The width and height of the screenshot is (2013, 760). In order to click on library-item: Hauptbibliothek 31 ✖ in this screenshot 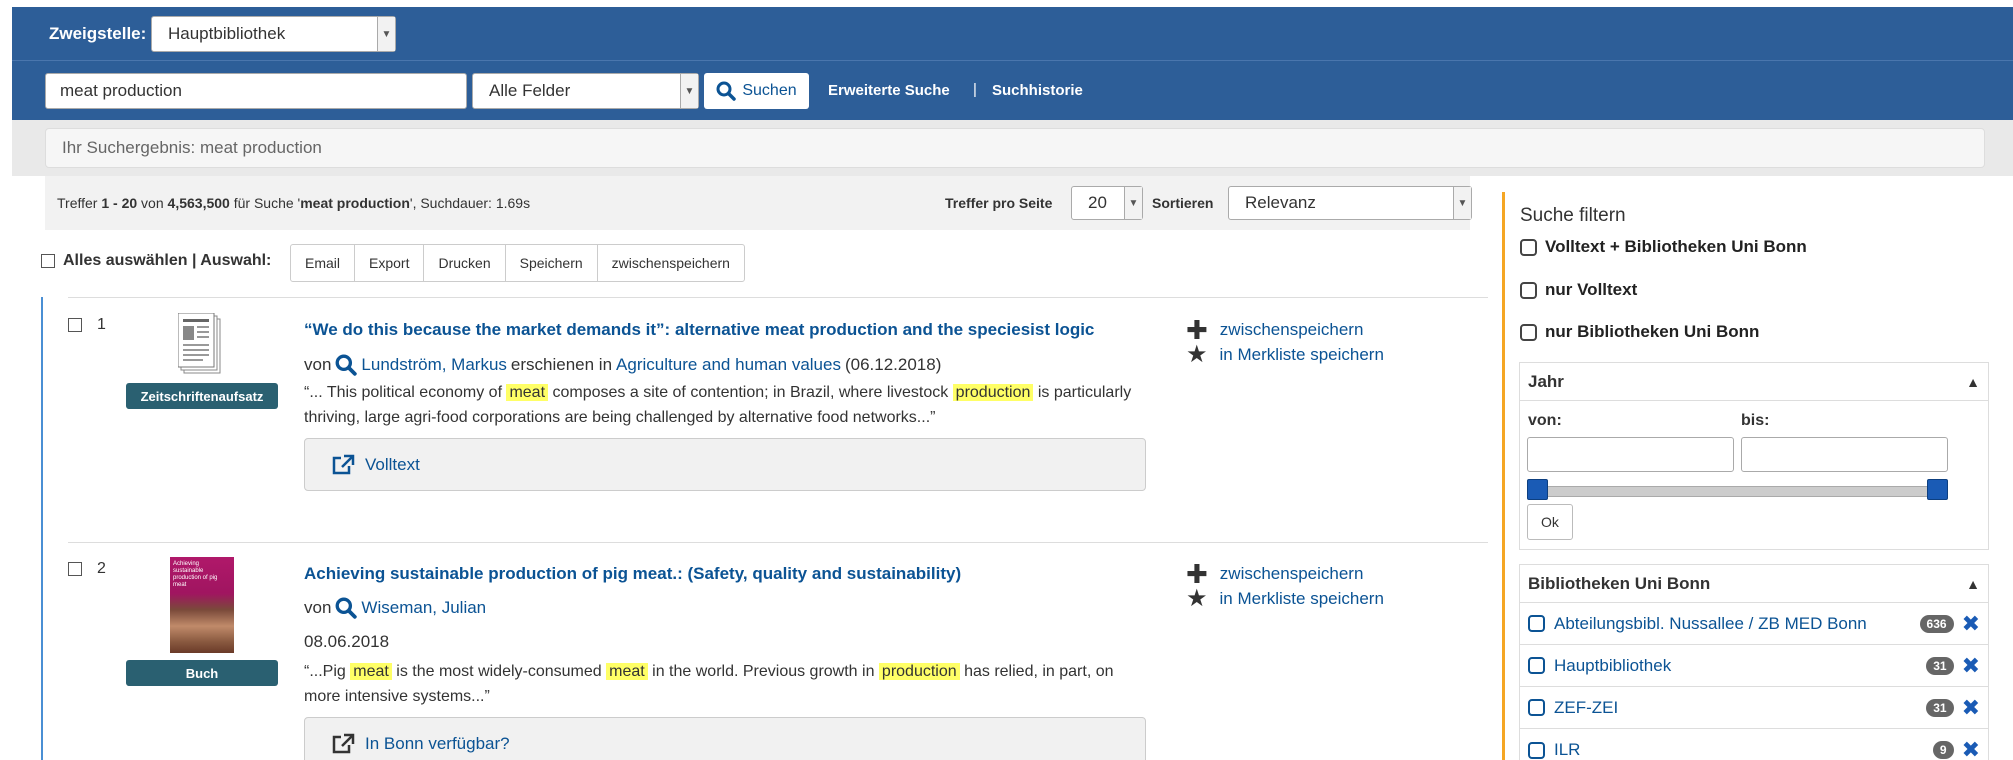, I will do `click(1754, 666)`.